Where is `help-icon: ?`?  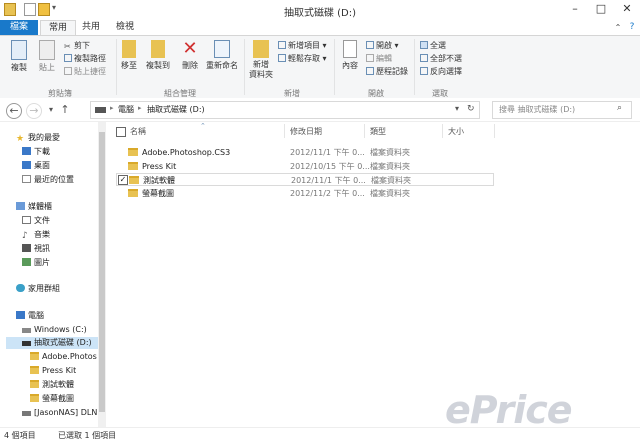
help-icon: ? is located at coordinates (632, 27).